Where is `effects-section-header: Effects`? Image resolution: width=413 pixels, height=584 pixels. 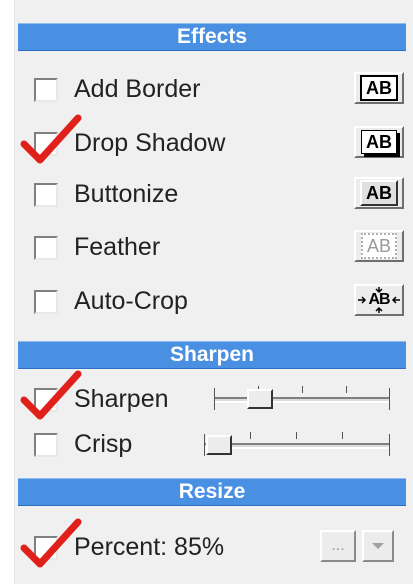 effects-section-header: Effects is located at coordinates (212, 37).